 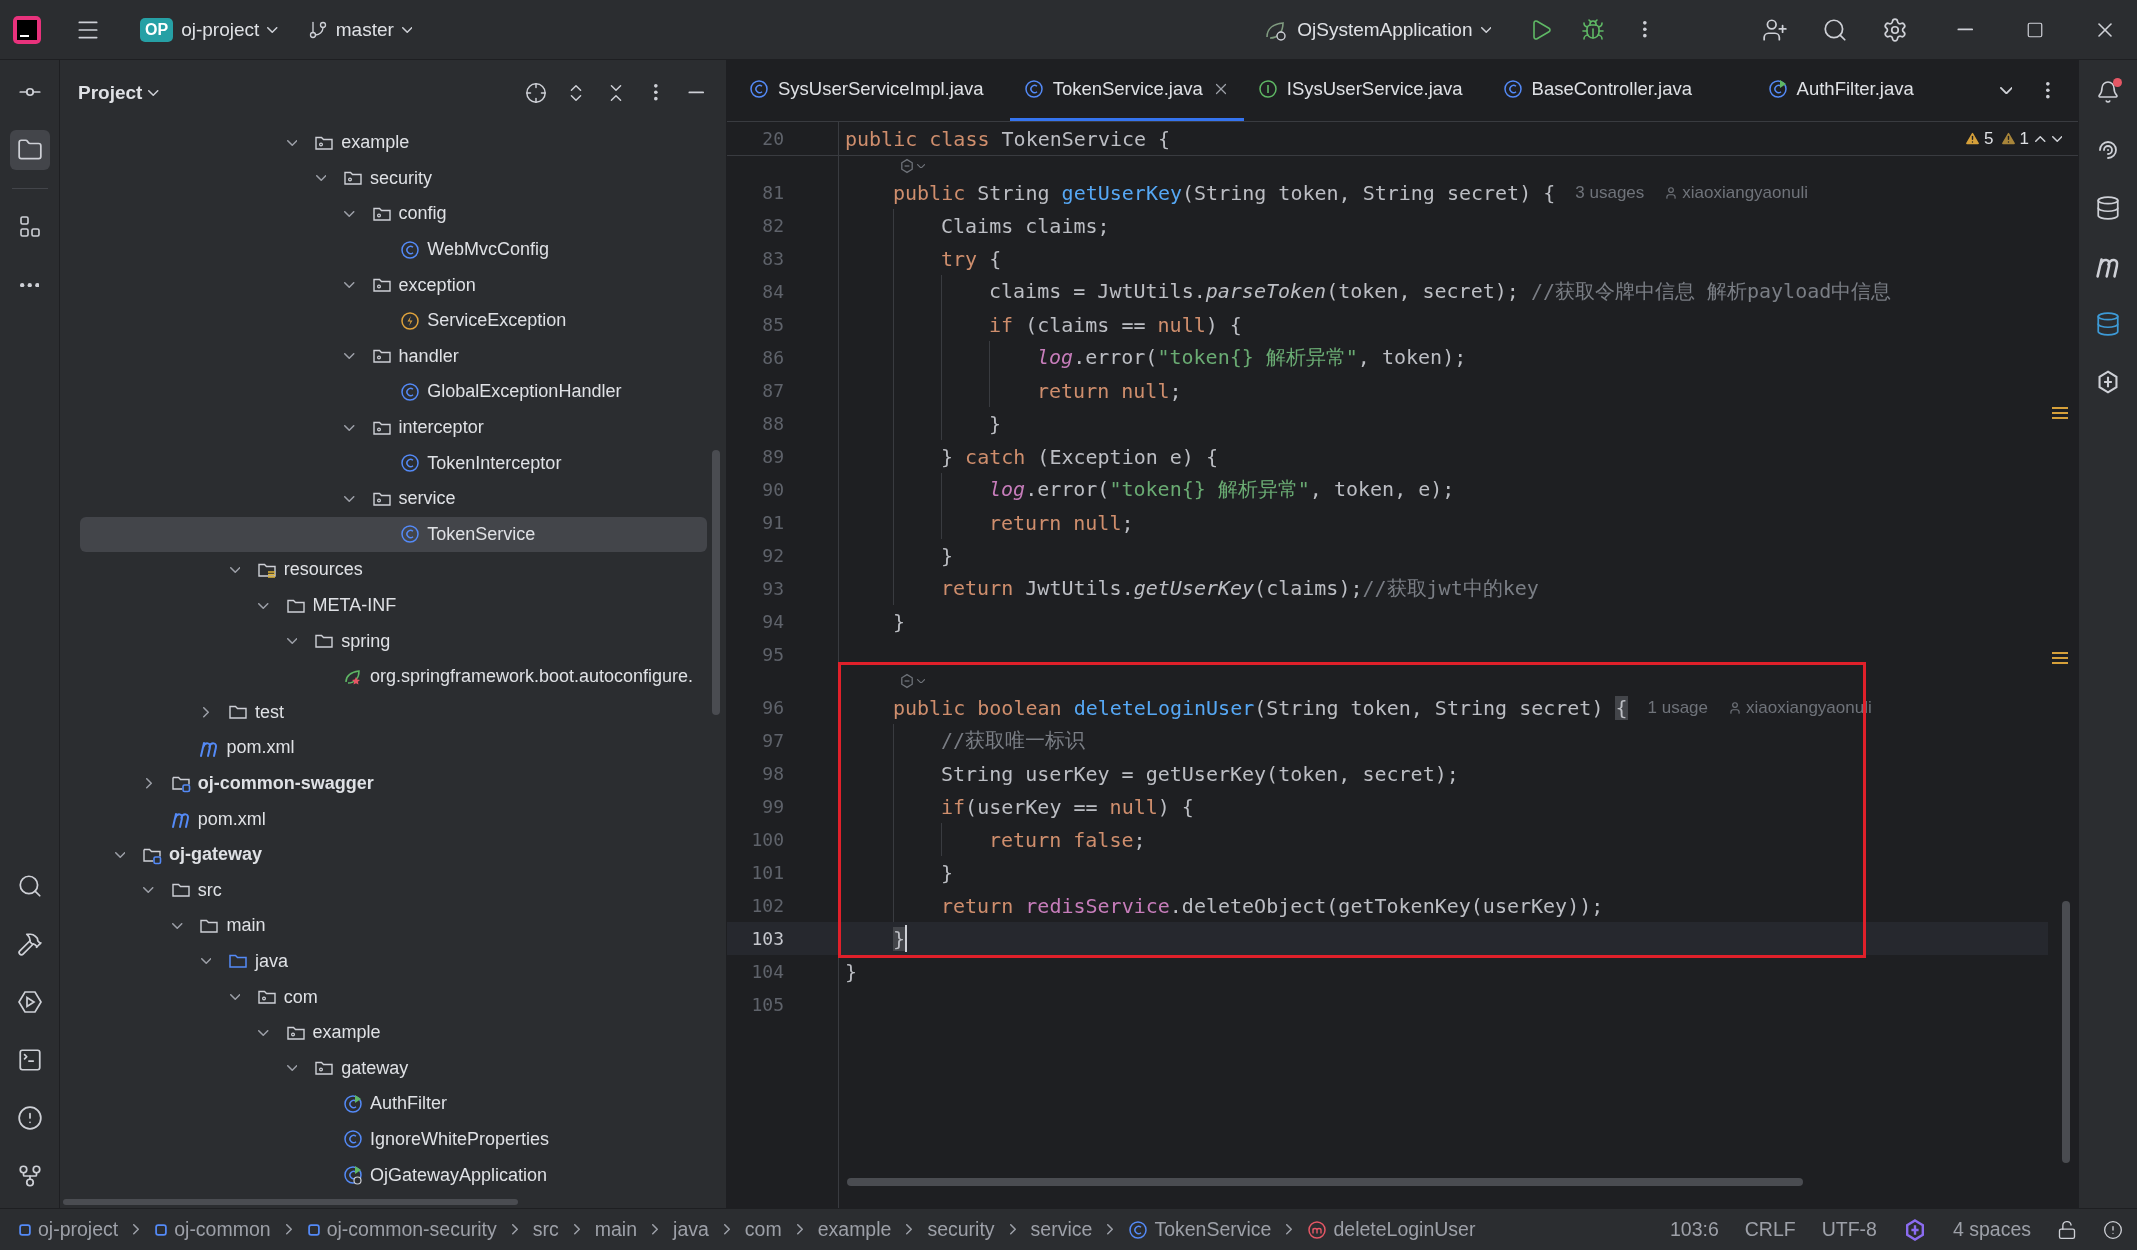 What do you see at coordinates (1621, 90) in the screenshot?
I see `editor-tab: BaseController.java` at bounding box center [1621, 90].